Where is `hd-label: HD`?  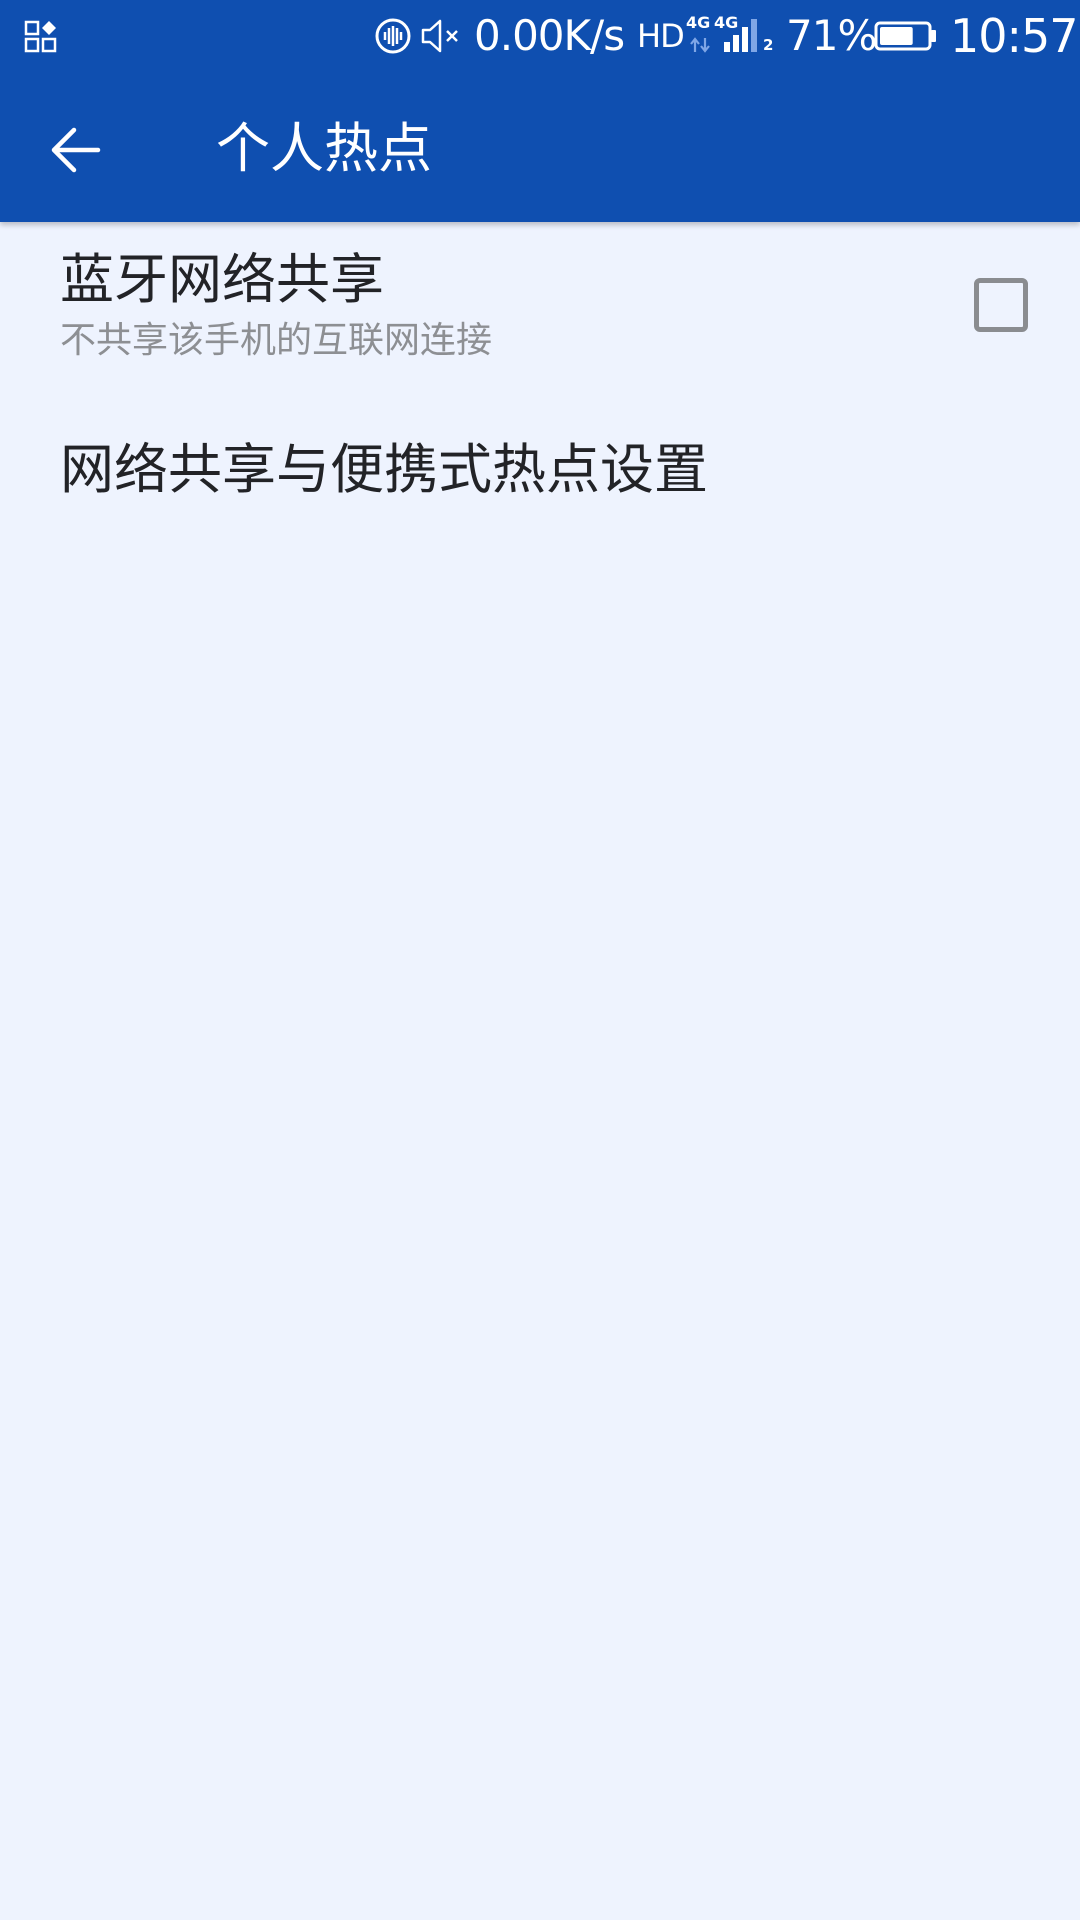
hd-label: HD is located at coordinates (661, 36).